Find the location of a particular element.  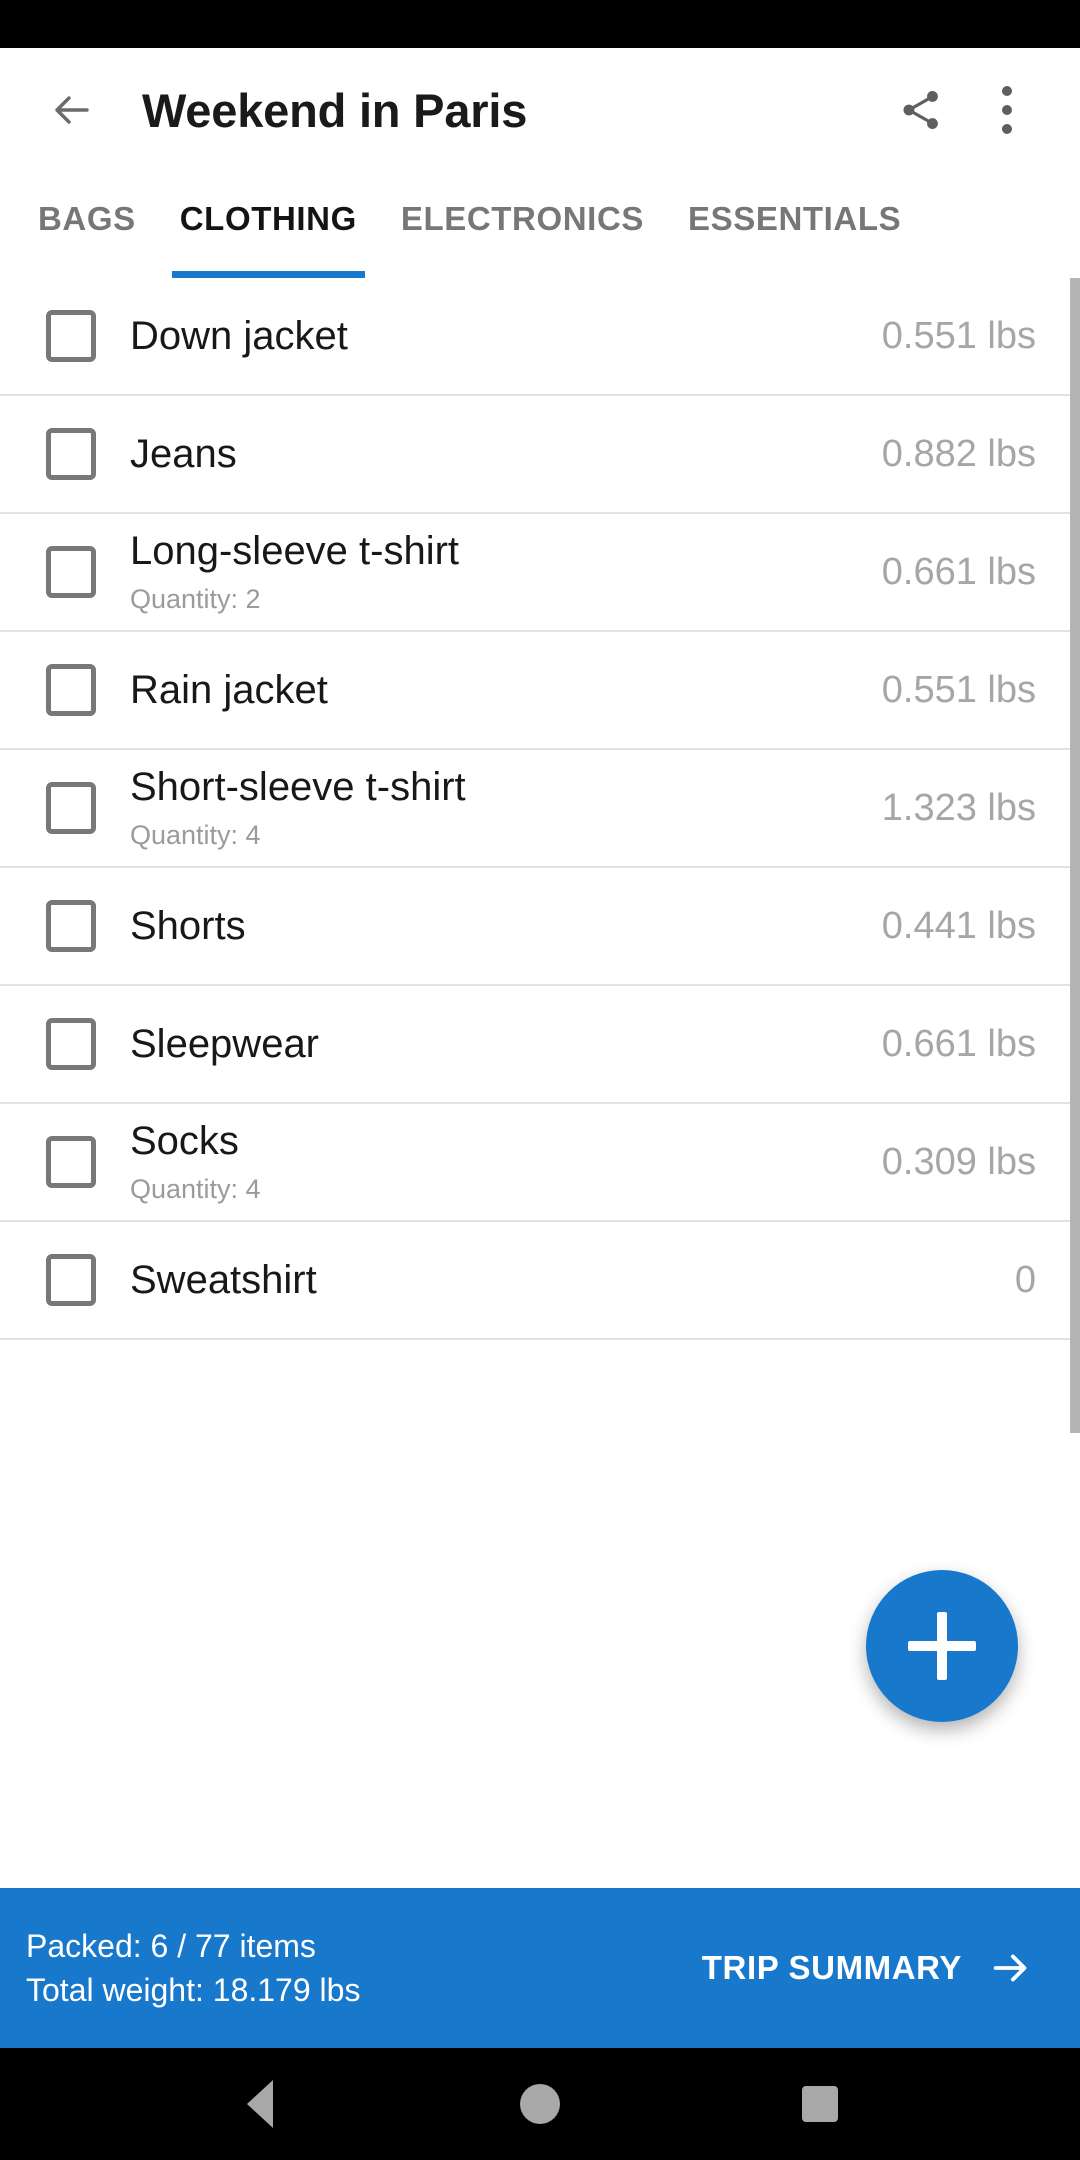

table-row: Jeans 0.882 lbs is located at coordinates (540, 455).